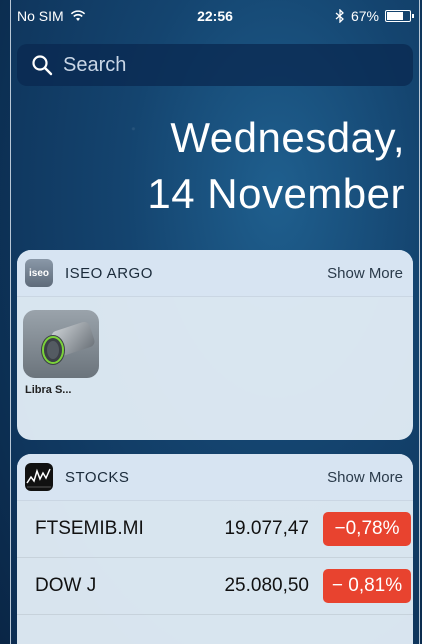 This screenshot has height=644, width=422. What do you see at coordinates (109, 273) in the screenshot?
I see `iseo-widget-title: ISEO ARGO` at bounding box center [109, 273].